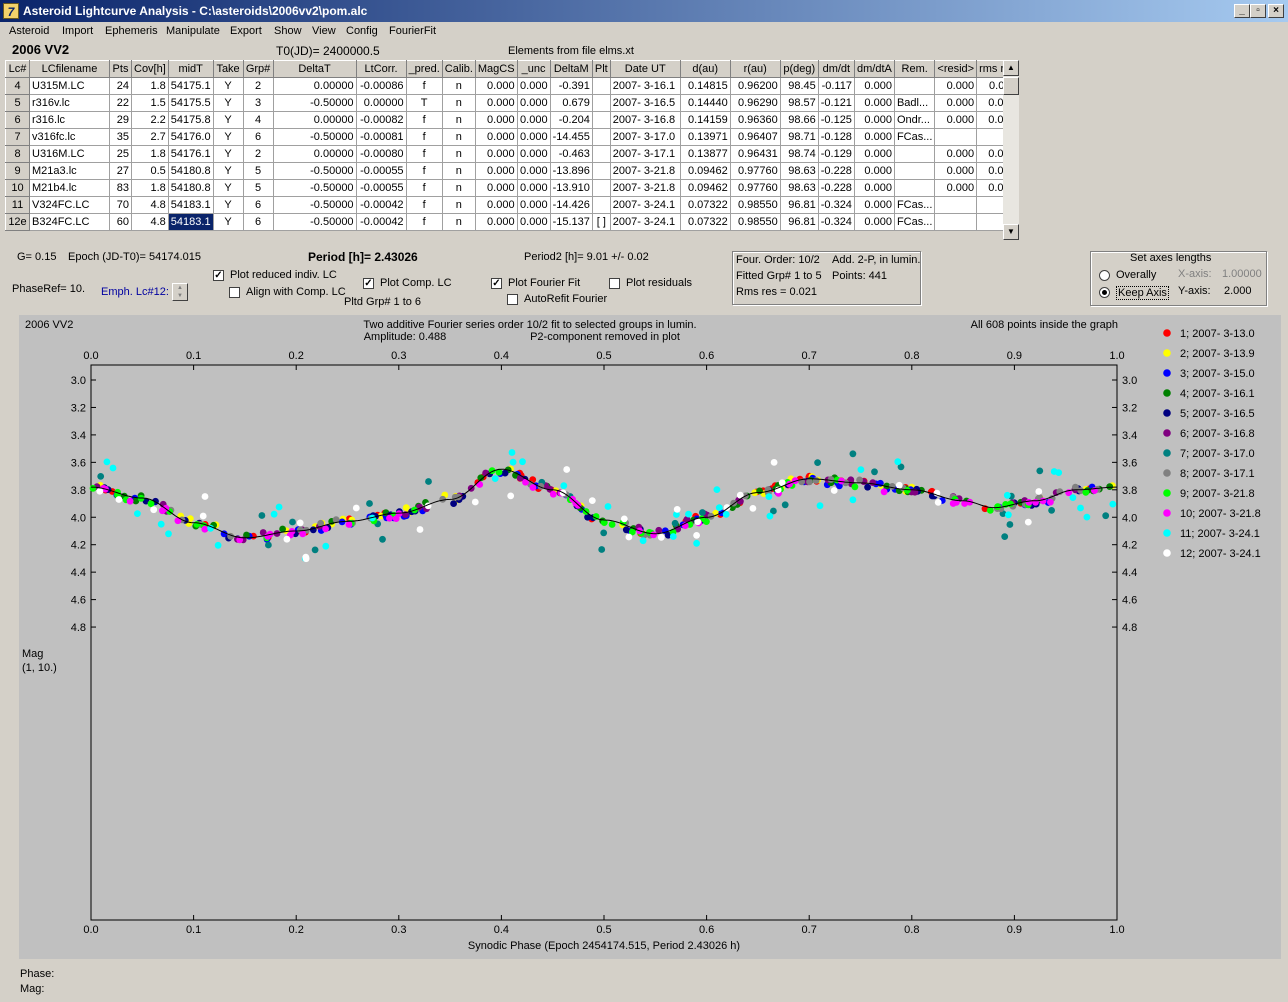 The height and width of the screenshot is (1002, 1288). What do you see at coordinates (120, 222) in the screenshot?
I see `table-cell: 60` at bounding box center [120, 222].